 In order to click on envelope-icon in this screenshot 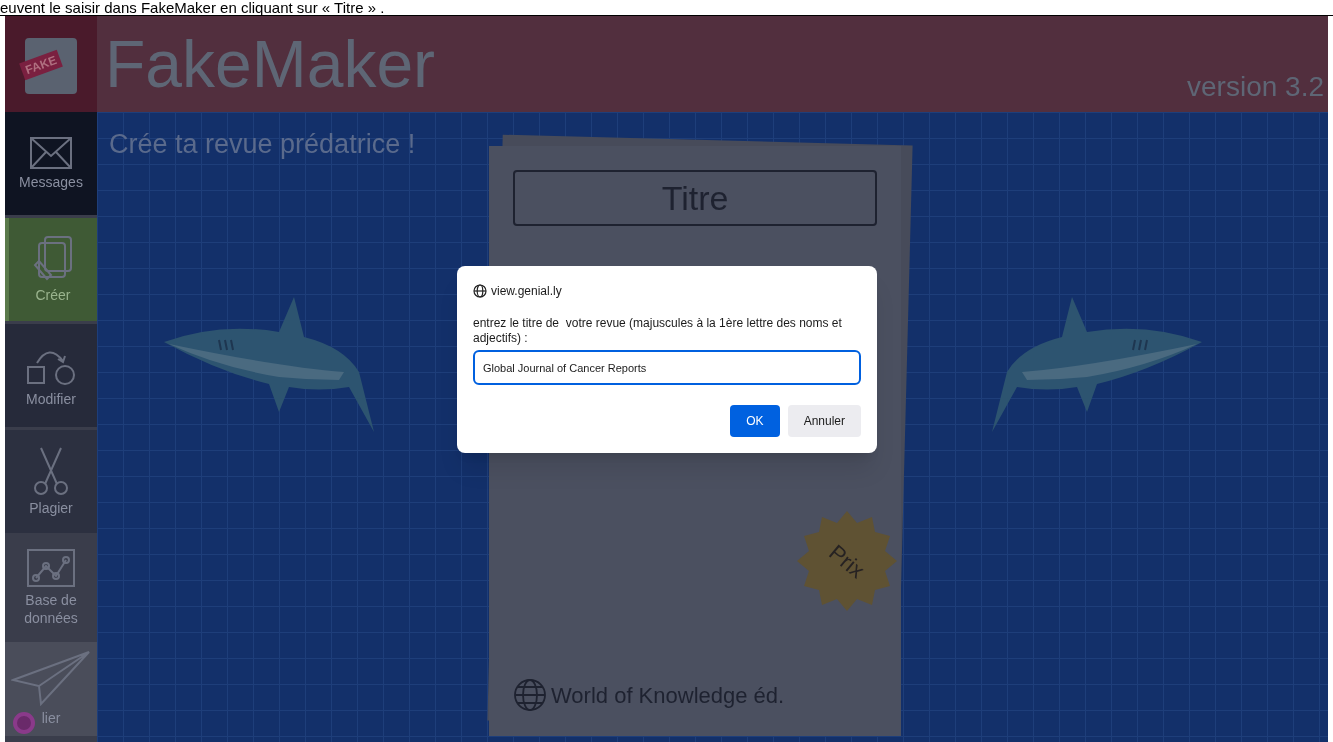, I will do `click(51, 152)`.